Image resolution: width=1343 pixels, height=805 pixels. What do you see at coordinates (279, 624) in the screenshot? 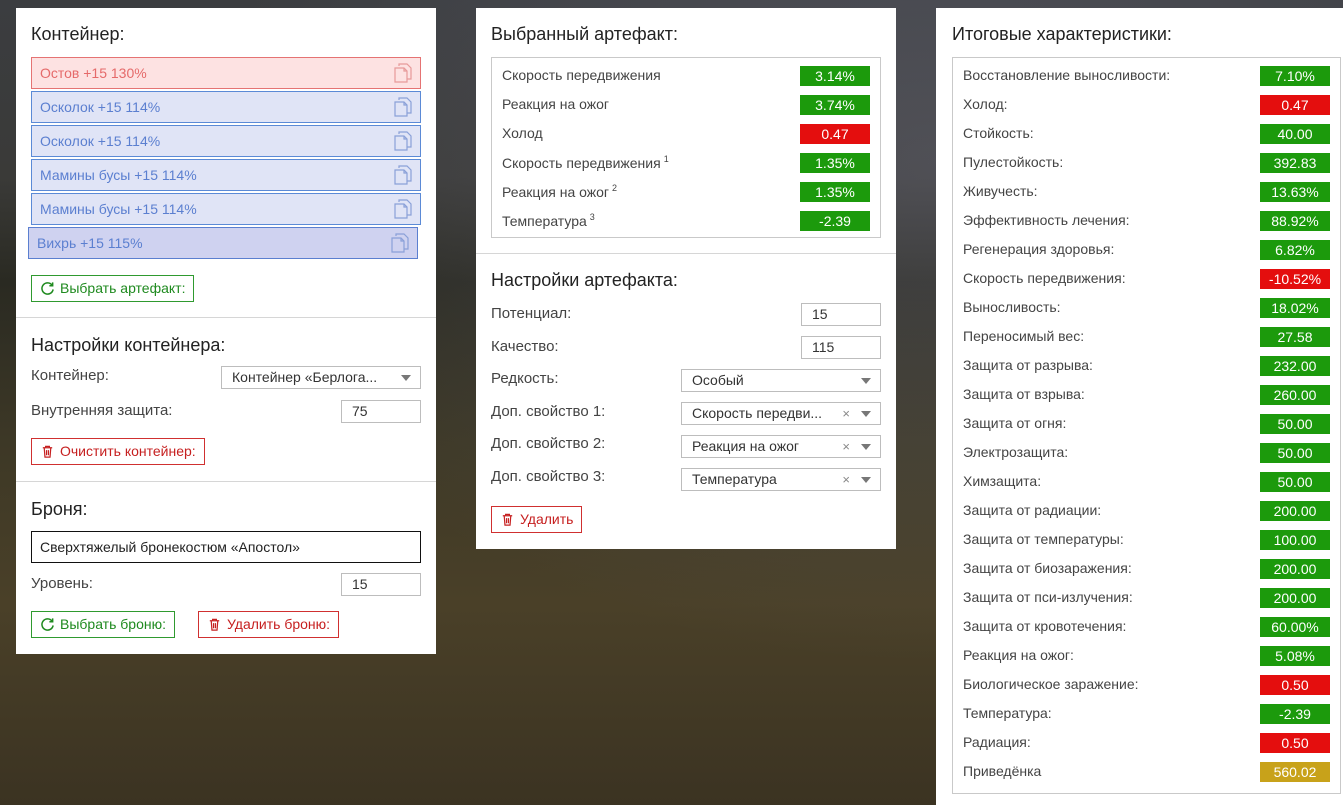
I see `delete-armor-label: Удалить броню:` at bounding box center [279, 624].